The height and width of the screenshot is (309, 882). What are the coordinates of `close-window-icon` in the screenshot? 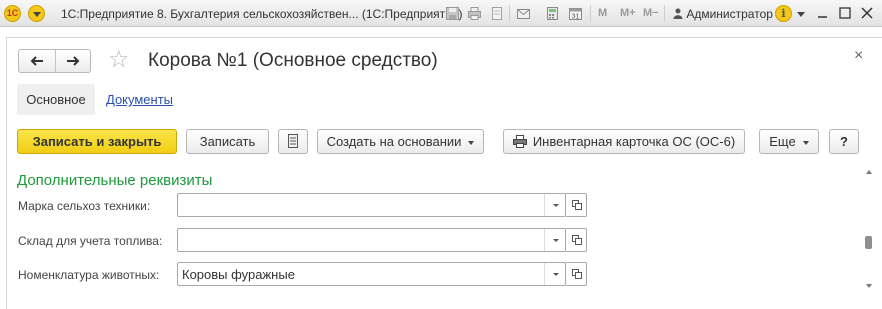 It's located at (867, 13).